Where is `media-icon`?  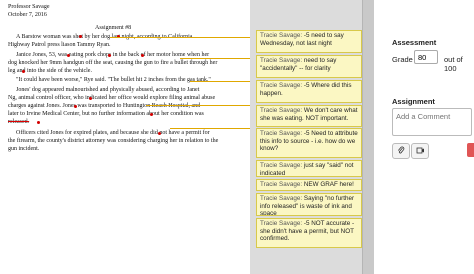
media-icon is located at coordinates (420, 151).